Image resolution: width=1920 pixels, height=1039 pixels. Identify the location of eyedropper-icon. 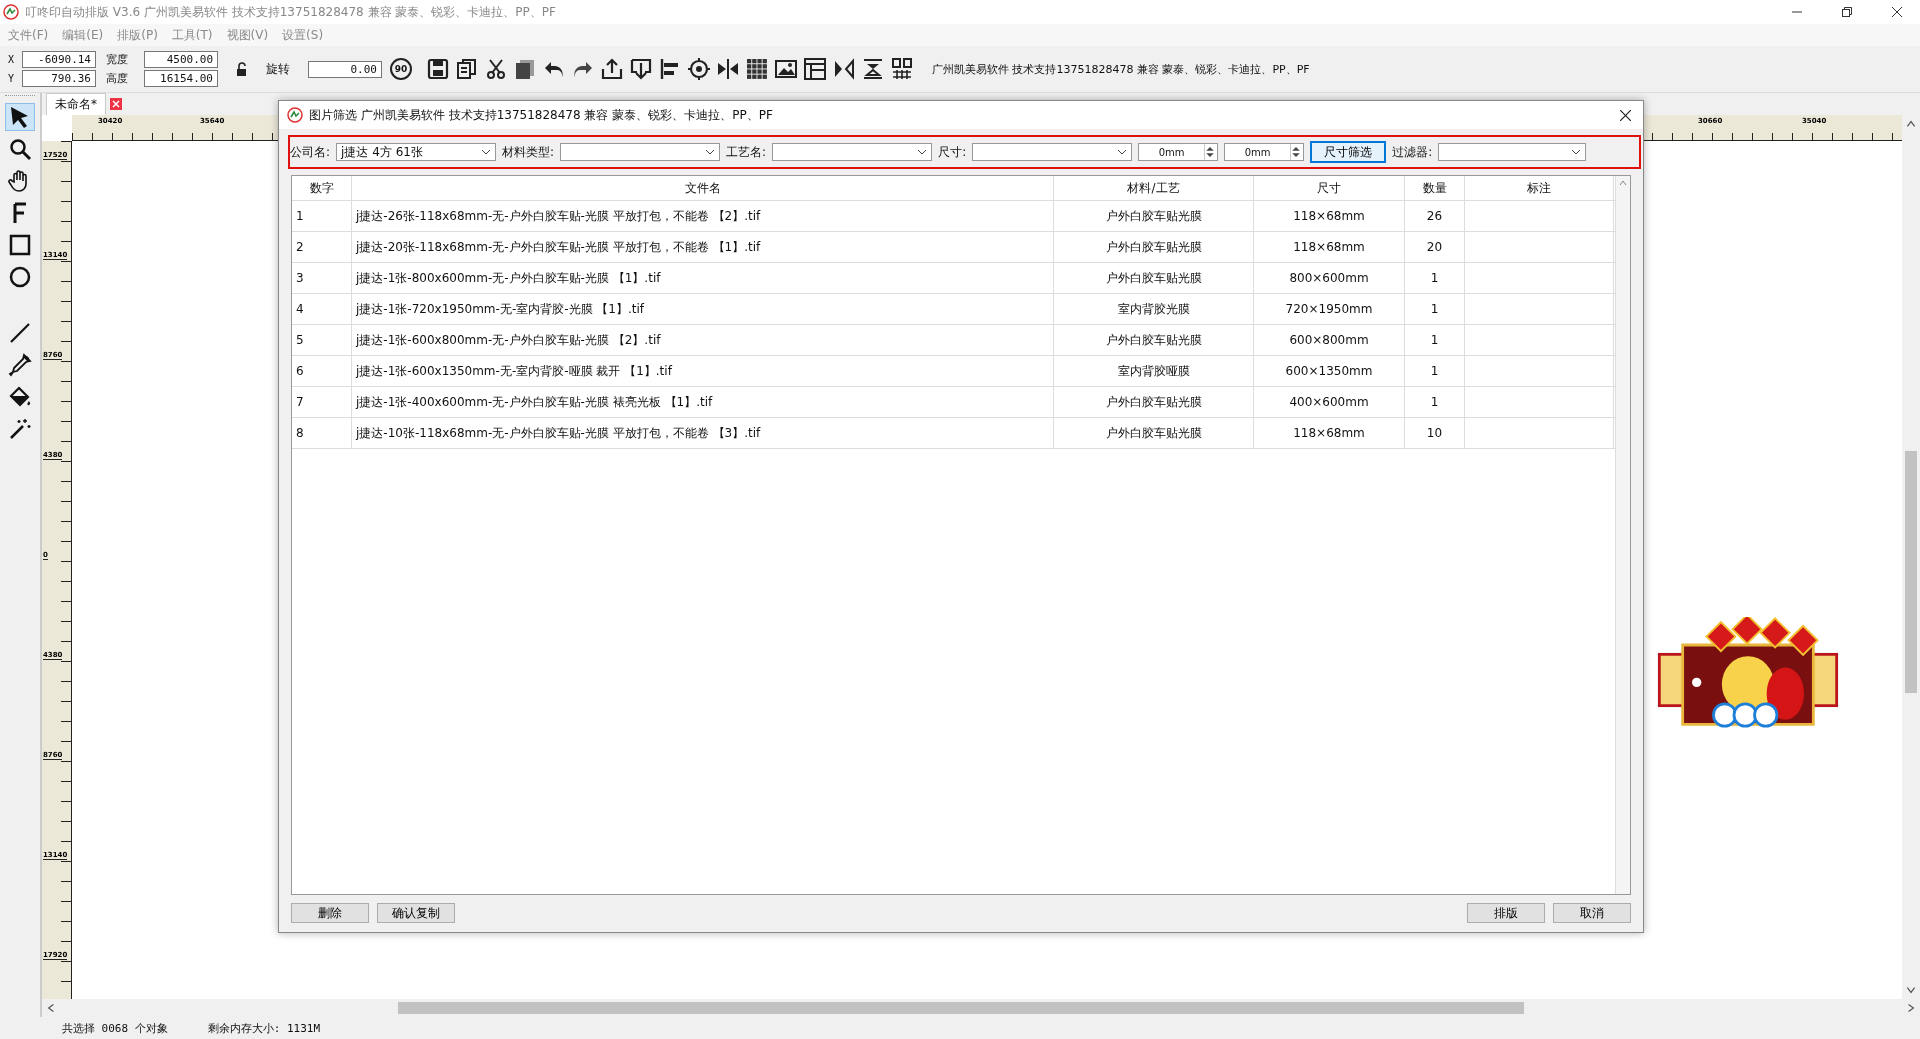
(20, 365).